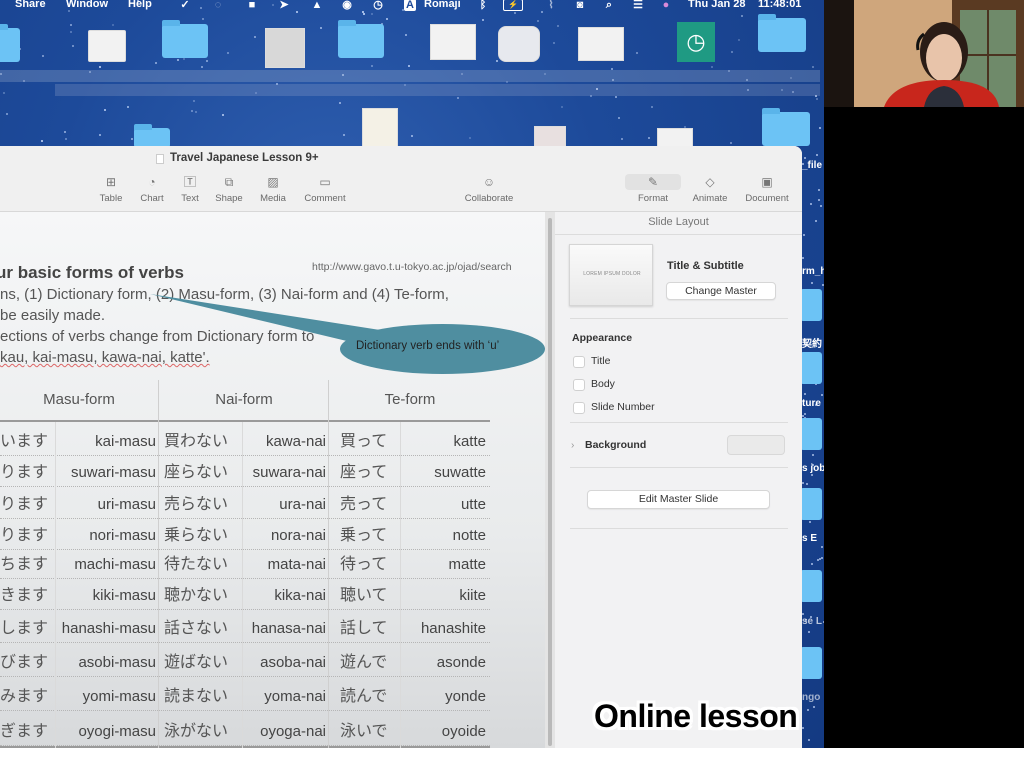  I want to click on document-proxy-icon, so click(160, 159).